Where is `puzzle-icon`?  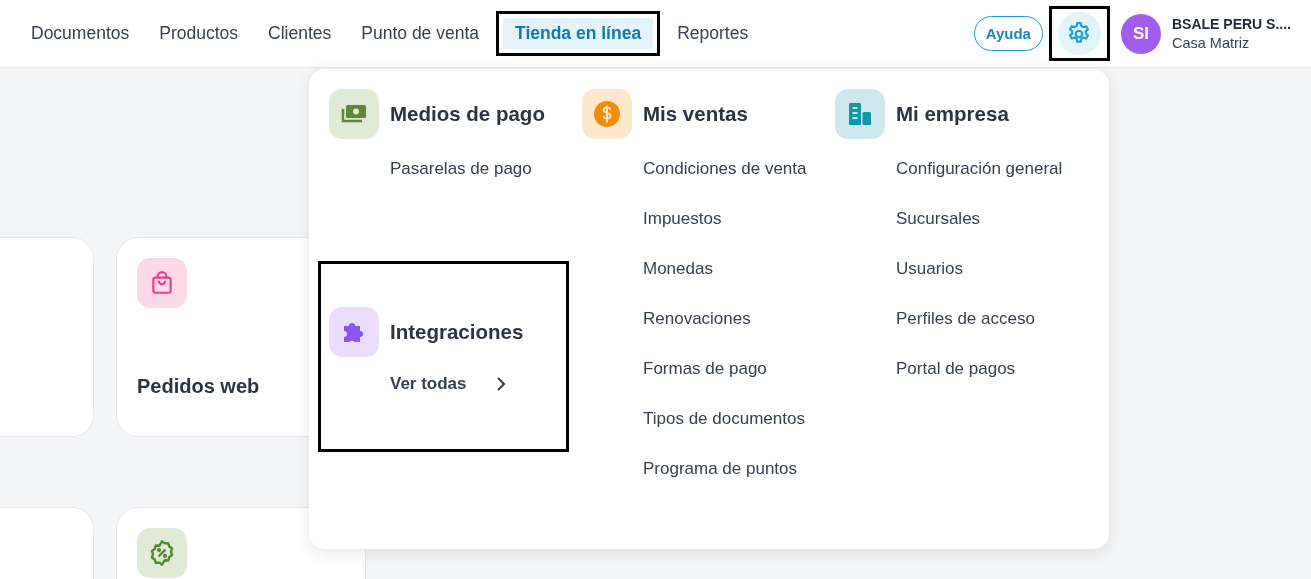
puzzle-icon is located at coordinates (354, 332).